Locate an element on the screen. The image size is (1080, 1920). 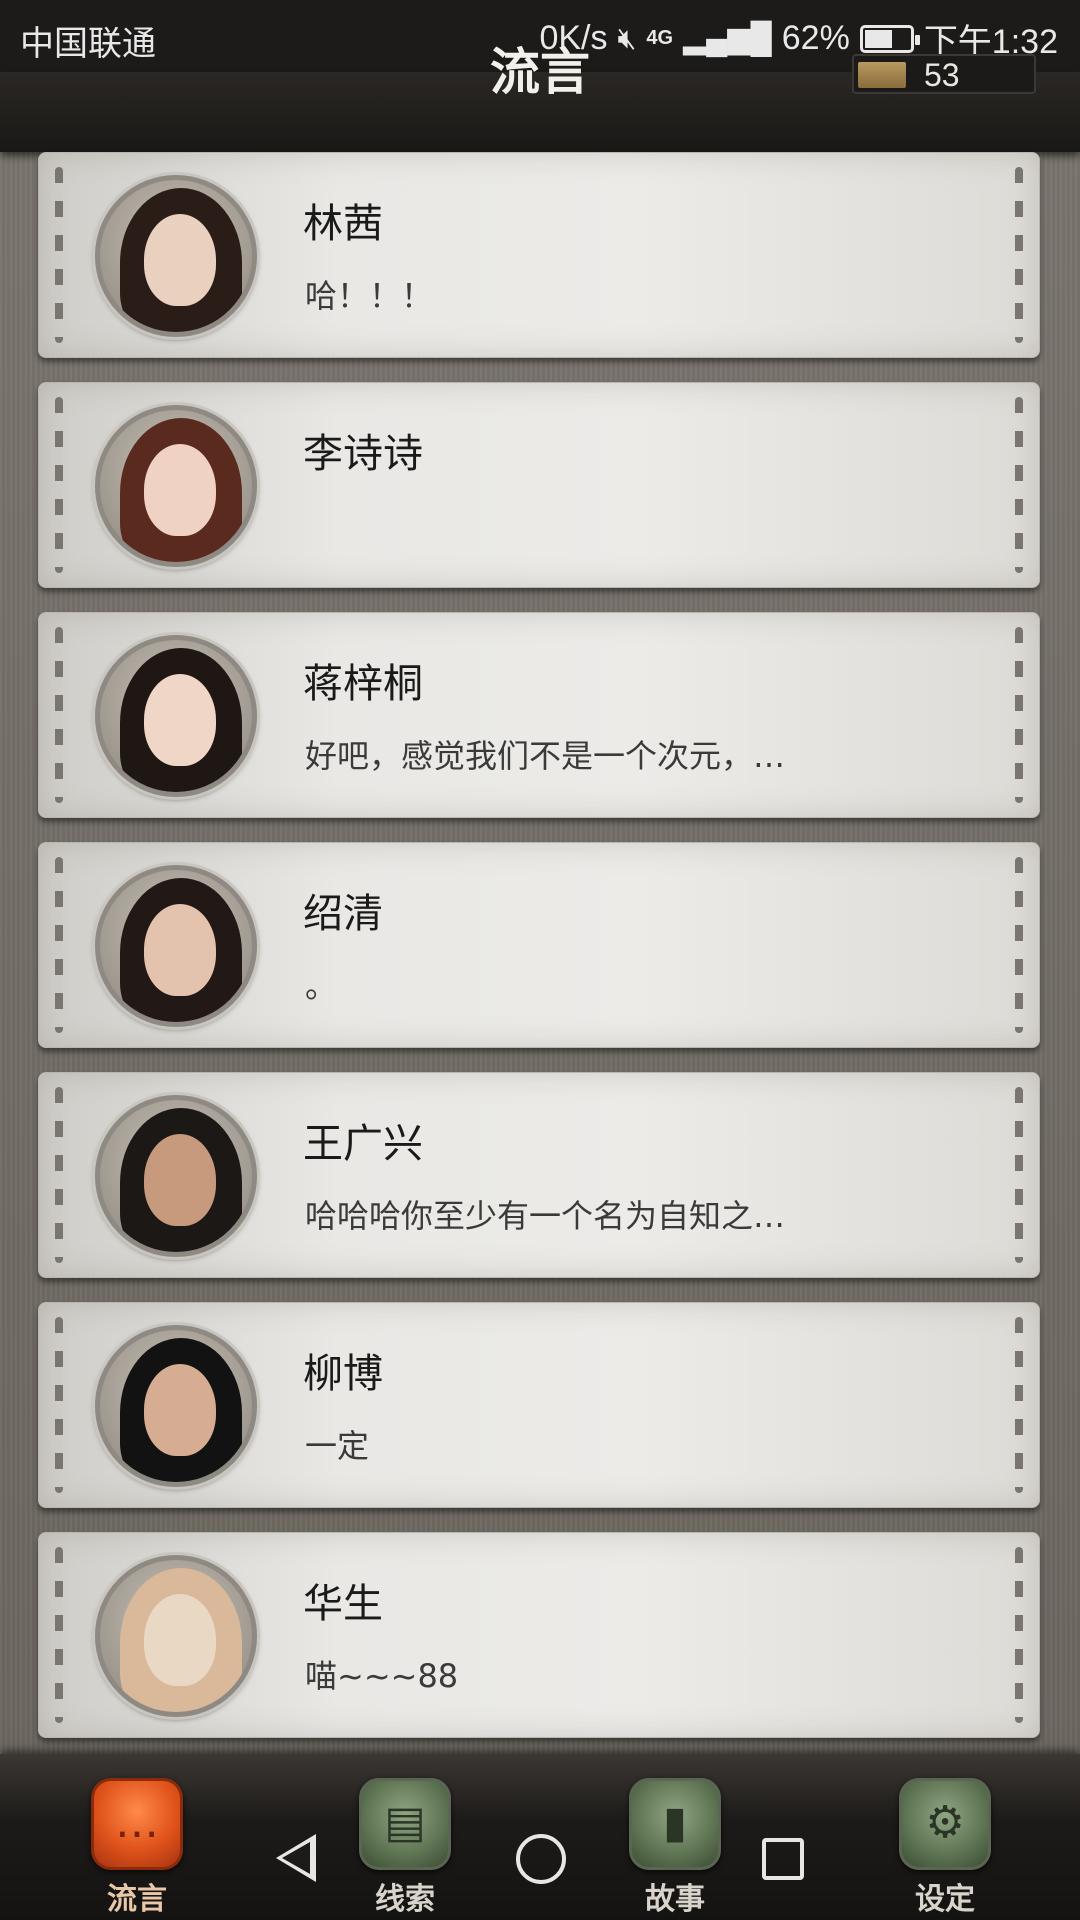
contact-card: 华生 喵~~~88 is located at coordinates (539, 1635).